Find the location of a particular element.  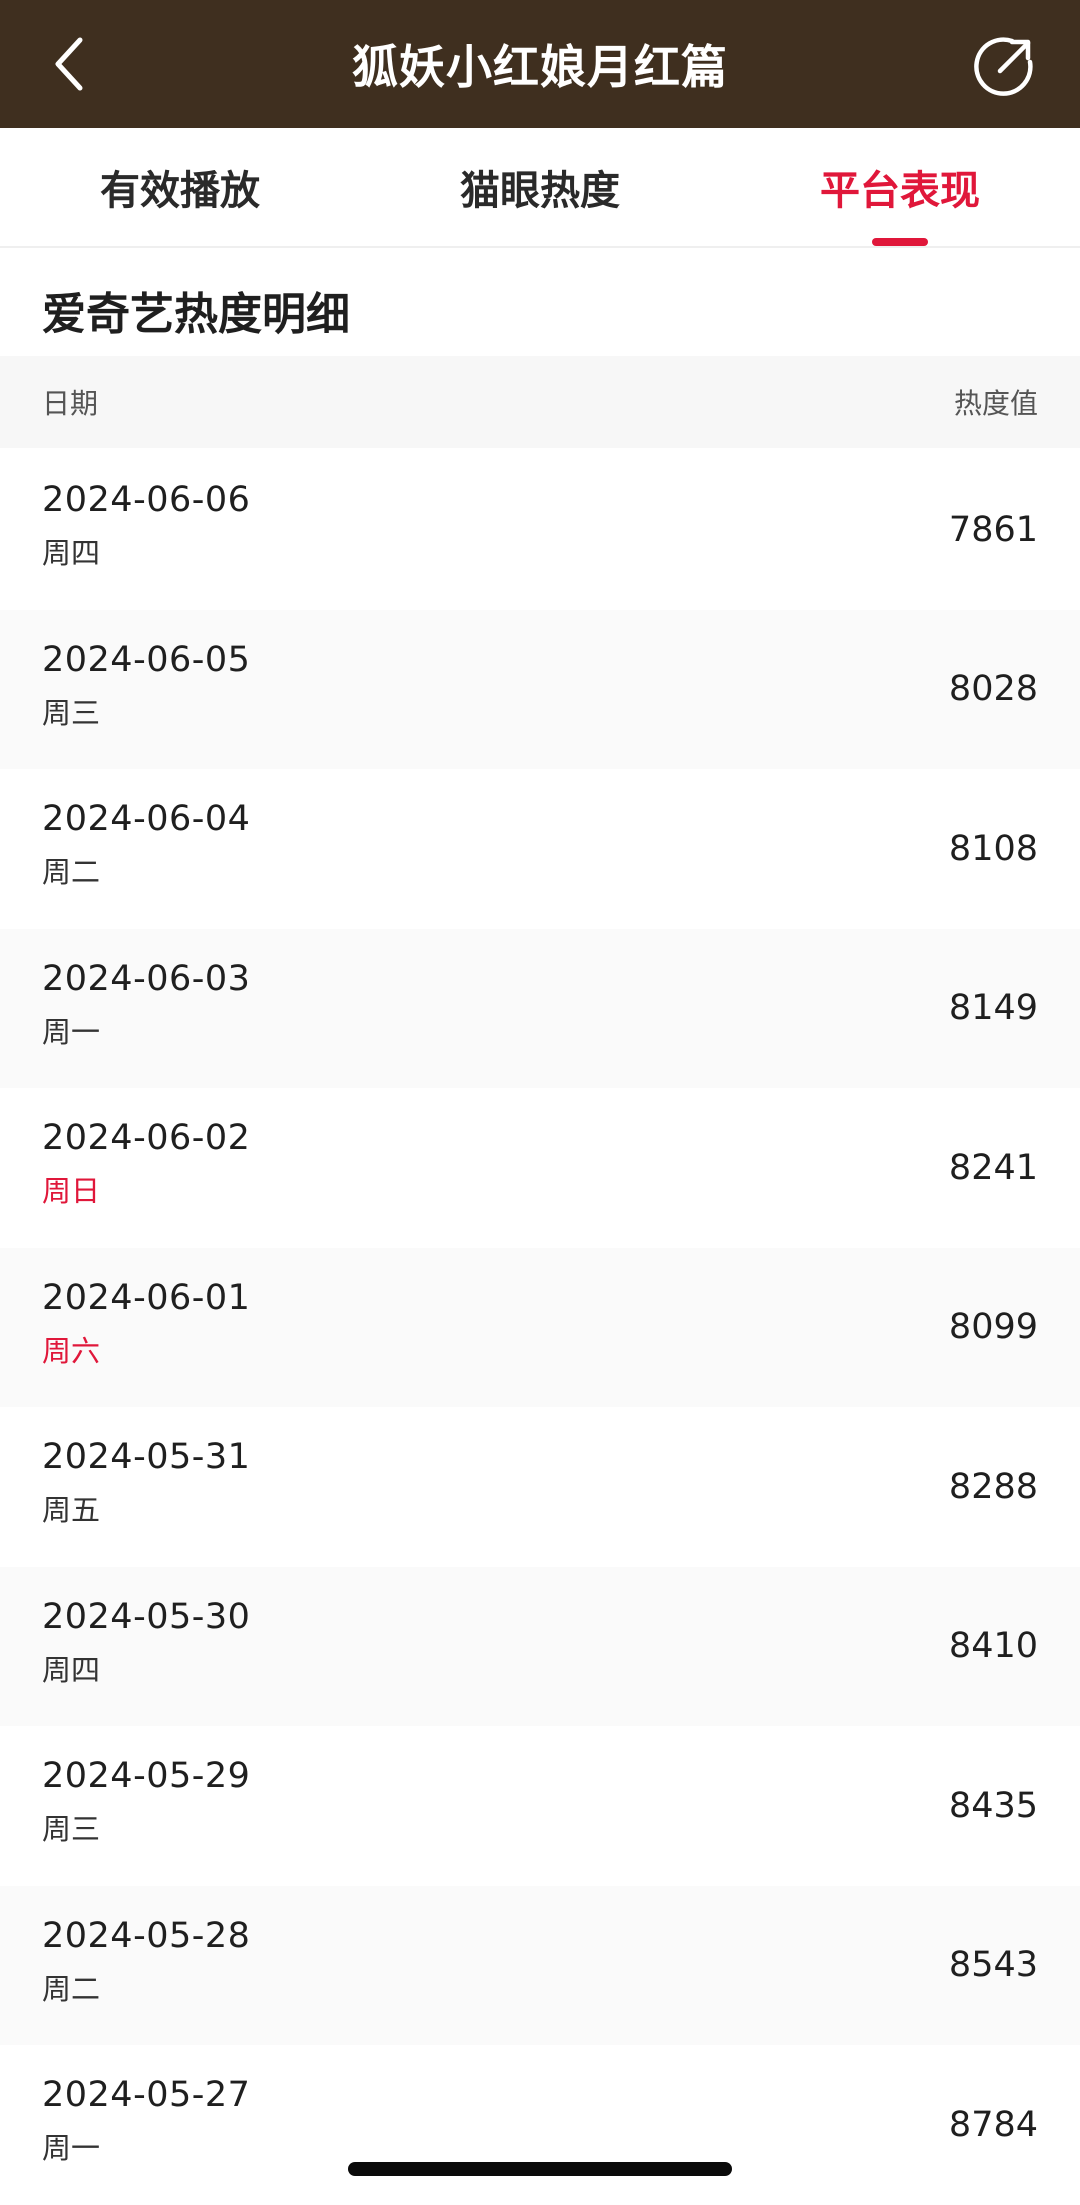

table-row: 2024-05-30 周四 8410 is located at coordinates (540, 1646).